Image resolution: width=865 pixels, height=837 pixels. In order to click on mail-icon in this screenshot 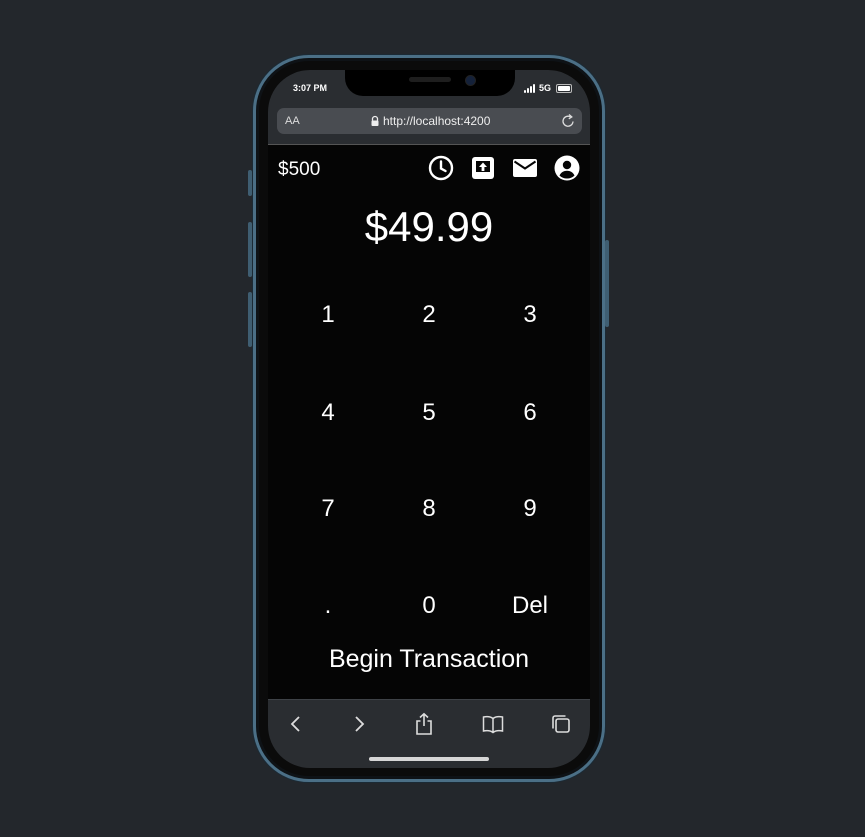, I will do `click(525, 168)`.